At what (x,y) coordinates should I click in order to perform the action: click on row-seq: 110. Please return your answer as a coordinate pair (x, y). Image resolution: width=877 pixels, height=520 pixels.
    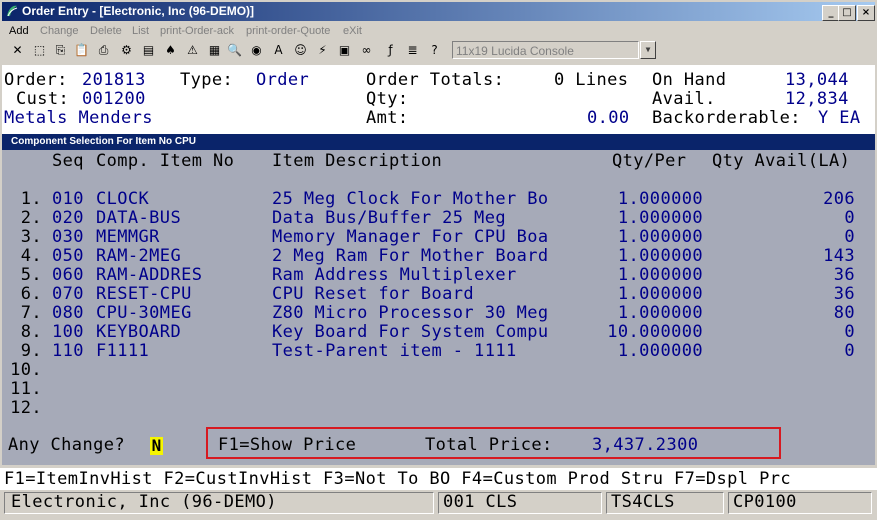
    Looking at the image, I should click on (68, 351).